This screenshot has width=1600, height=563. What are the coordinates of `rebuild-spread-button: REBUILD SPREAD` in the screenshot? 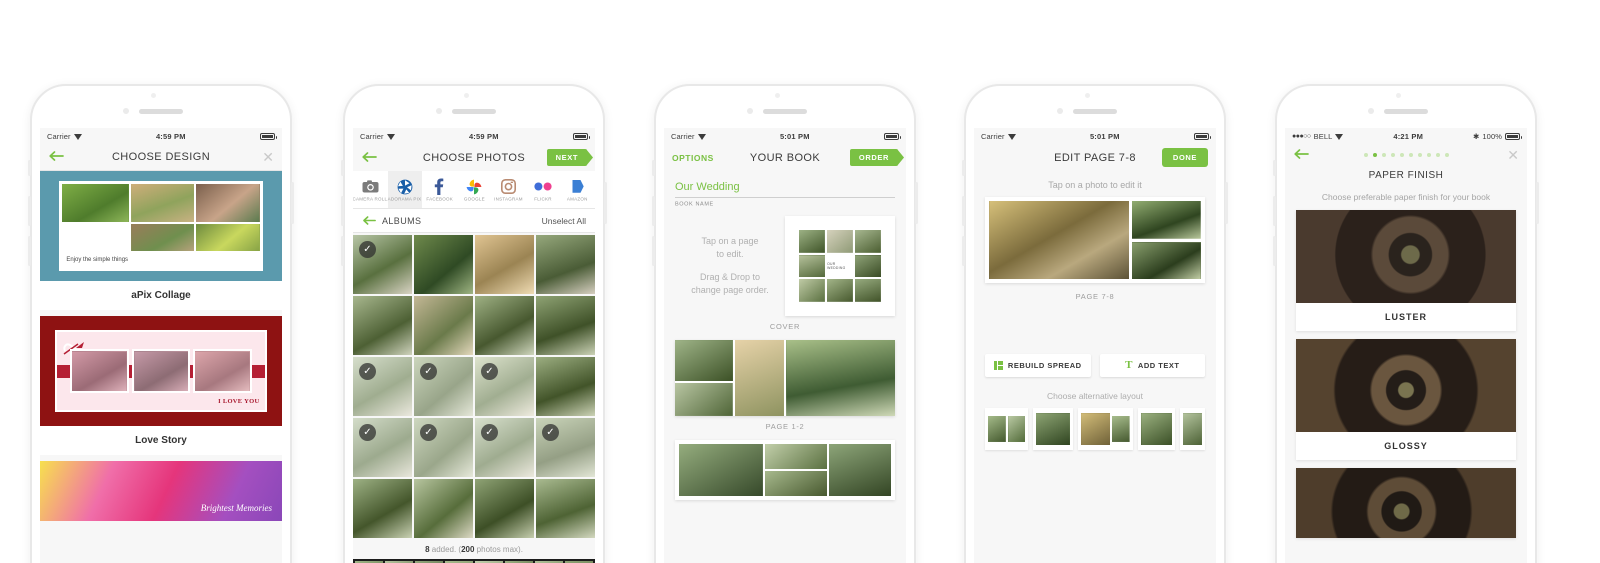 It's located at (1038, 365).